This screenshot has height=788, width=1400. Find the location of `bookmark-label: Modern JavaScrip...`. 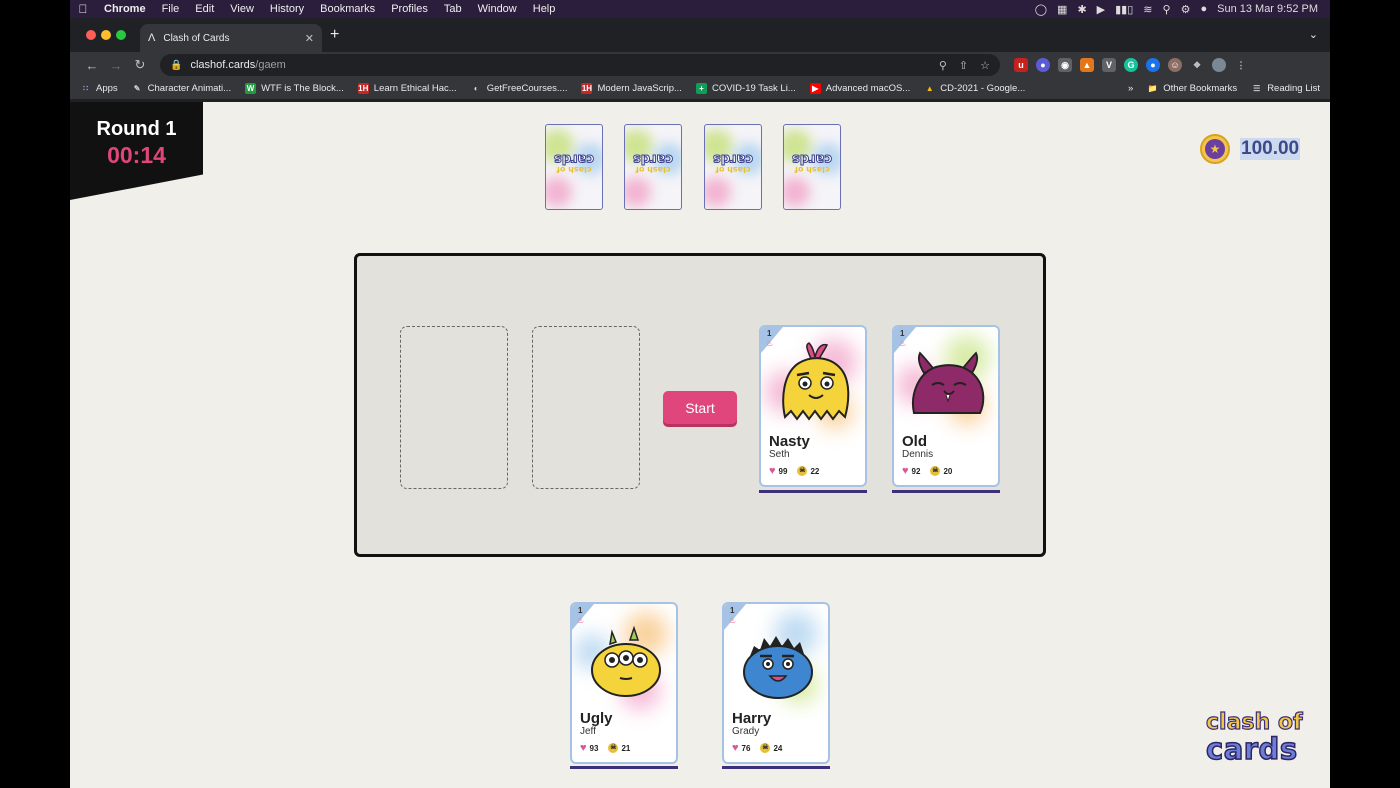

bookmark-label: Modern JavaScrip... is located at coordinates (639, 88).